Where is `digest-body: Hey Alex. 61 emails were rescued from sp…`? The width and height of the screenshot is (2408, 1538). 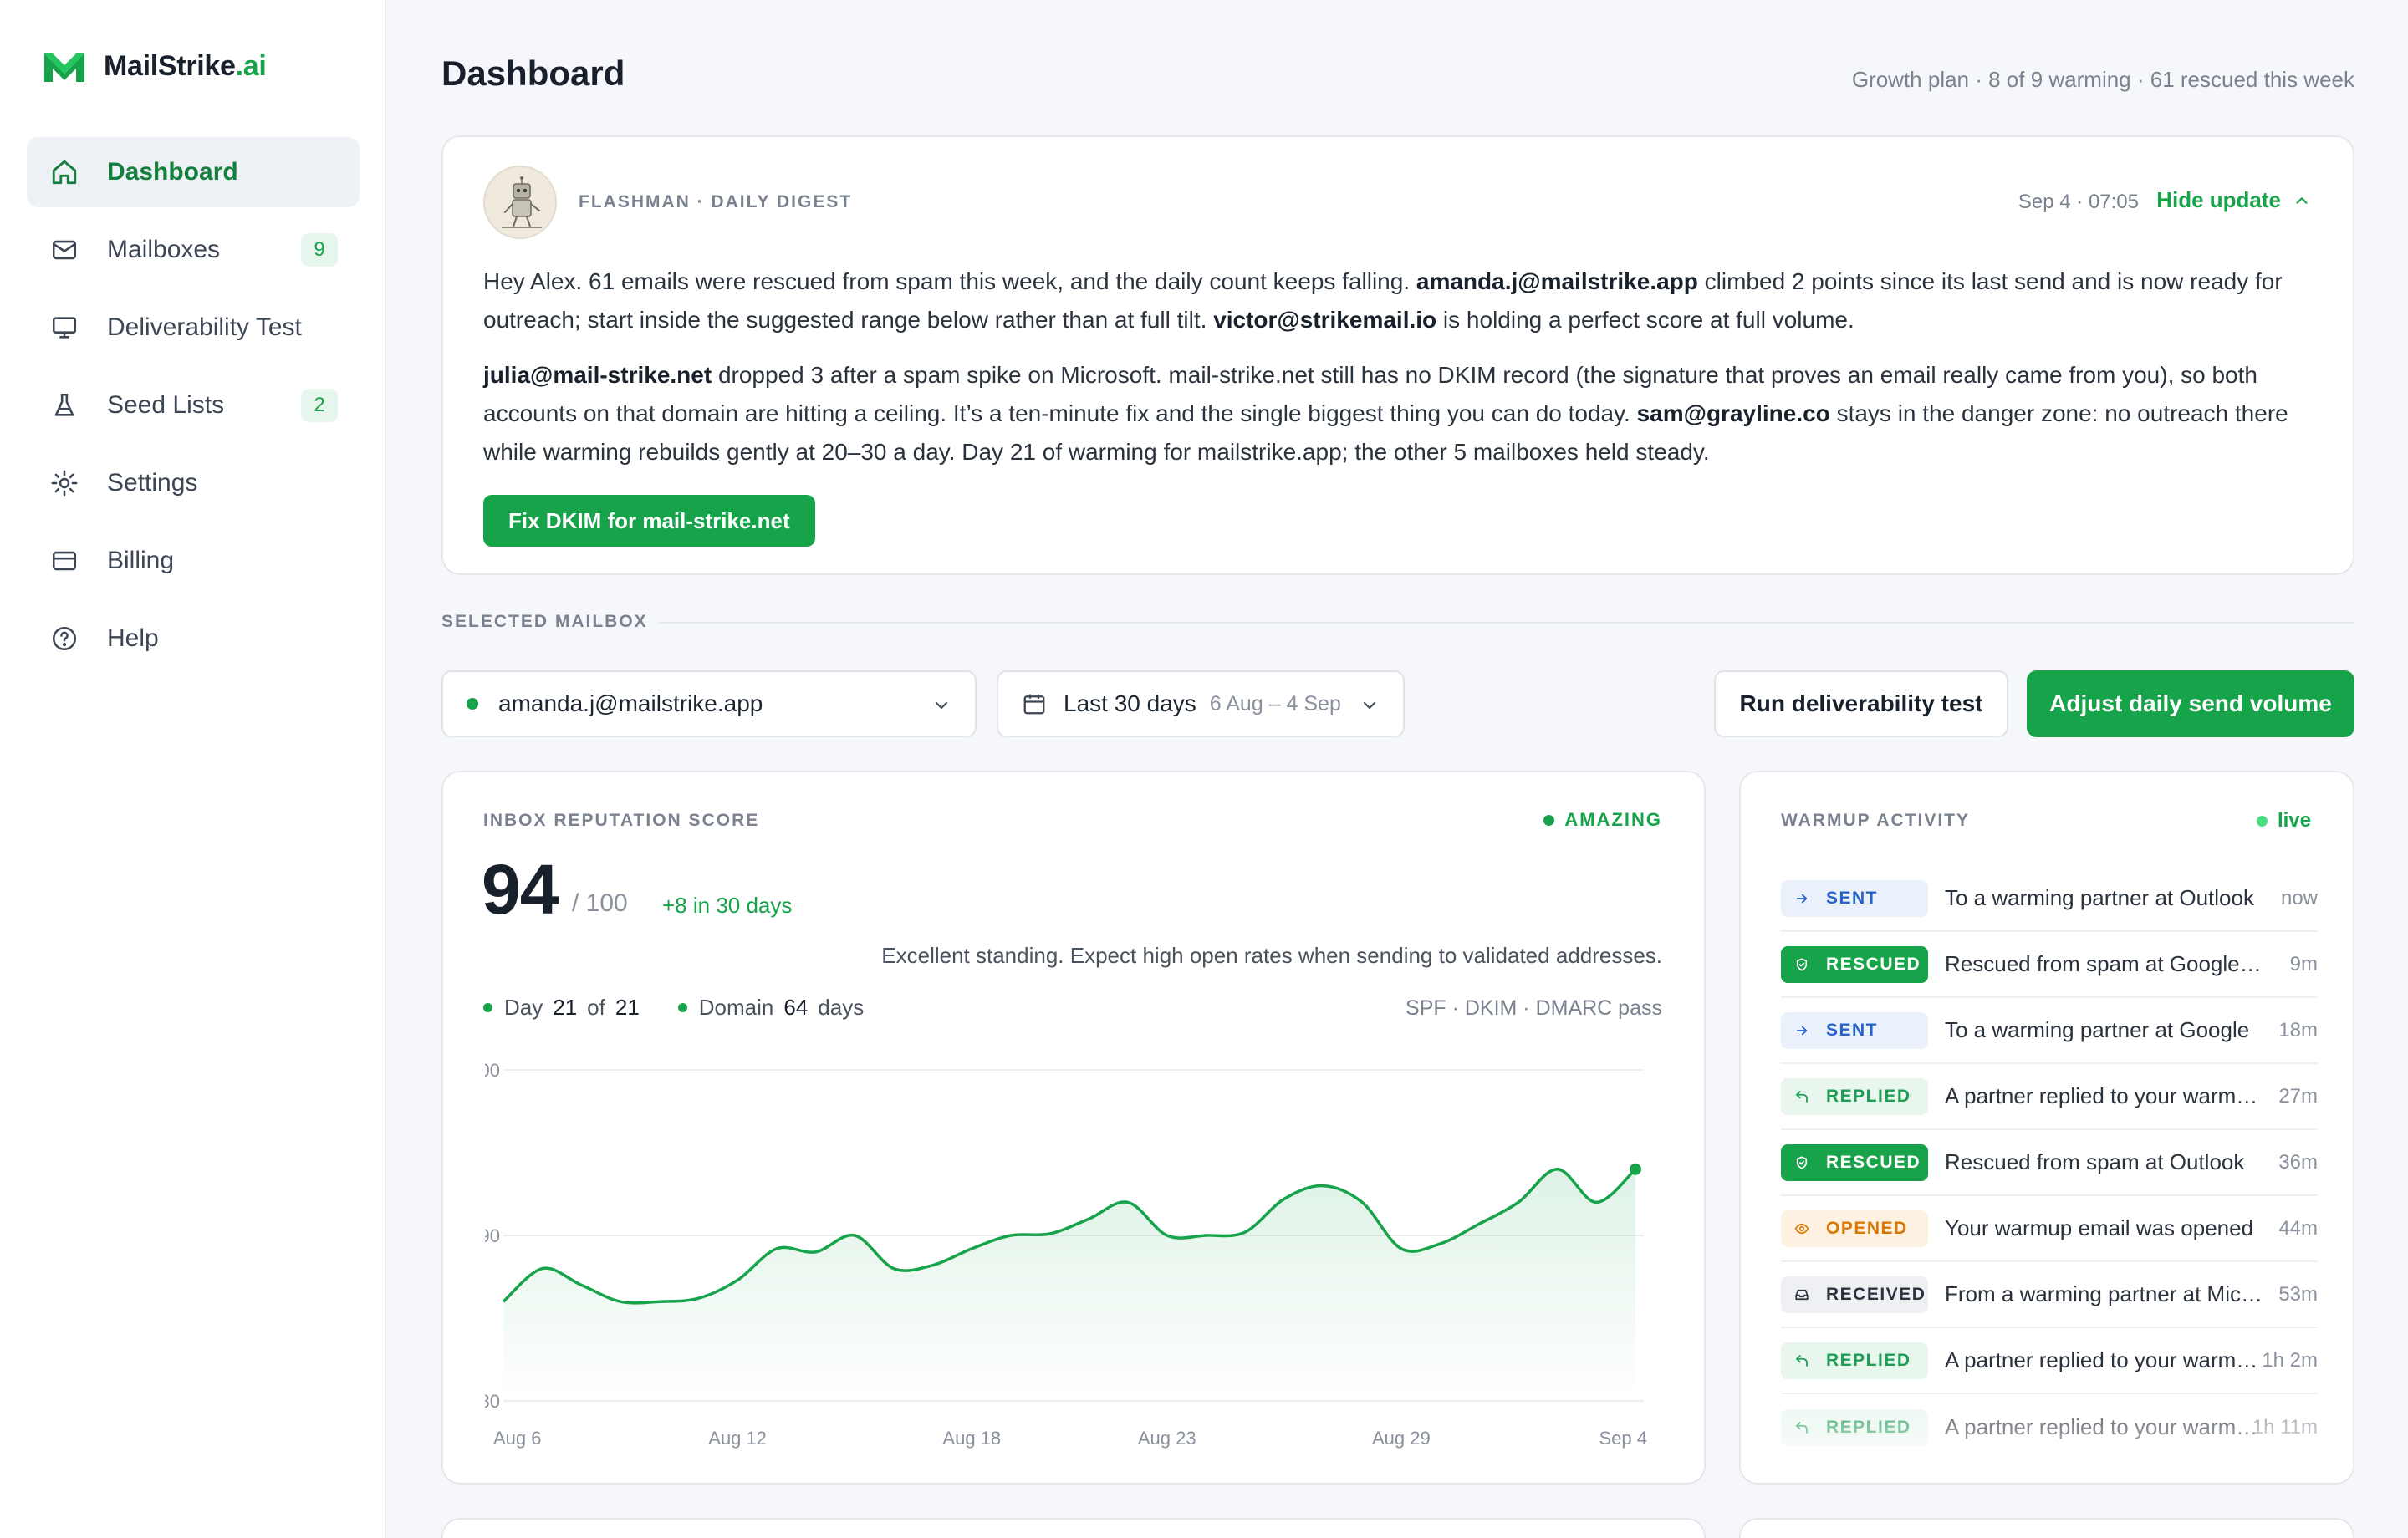 digest-body: Hey Alex. 61 emails were rescued from sp… is located at coordinates (1403, 375).